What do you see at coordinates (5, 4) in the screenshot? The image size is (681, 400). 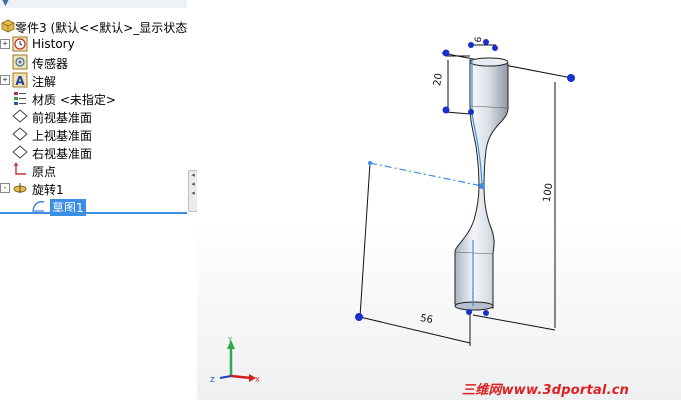 I see `filter-icon: ▼` at bounding box center [5, 4].